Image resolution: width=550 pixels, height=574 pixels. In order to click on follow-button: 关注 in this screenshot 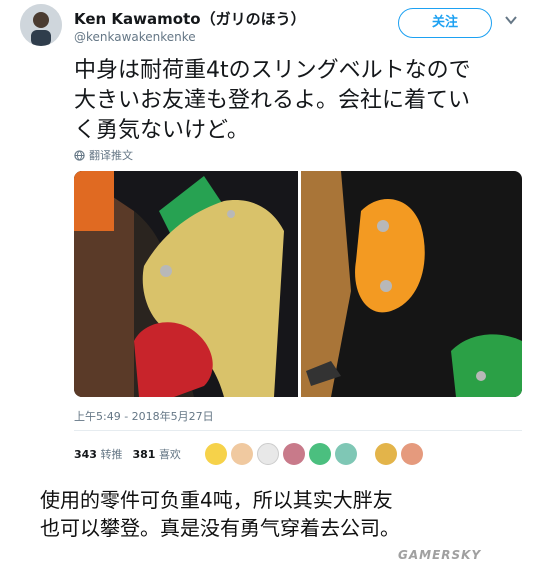, I will do `click(445, 23)`.